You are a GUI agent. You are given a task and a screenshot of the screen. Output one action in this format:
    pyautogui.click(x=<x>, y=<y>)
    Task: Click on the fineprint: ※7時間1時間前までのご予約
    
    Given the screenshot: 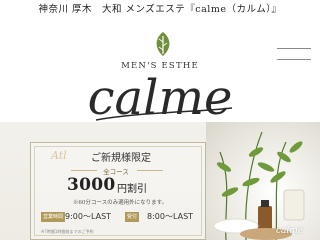 What is the action you would take?
    pyautogui.click(x=67, y=231)
    